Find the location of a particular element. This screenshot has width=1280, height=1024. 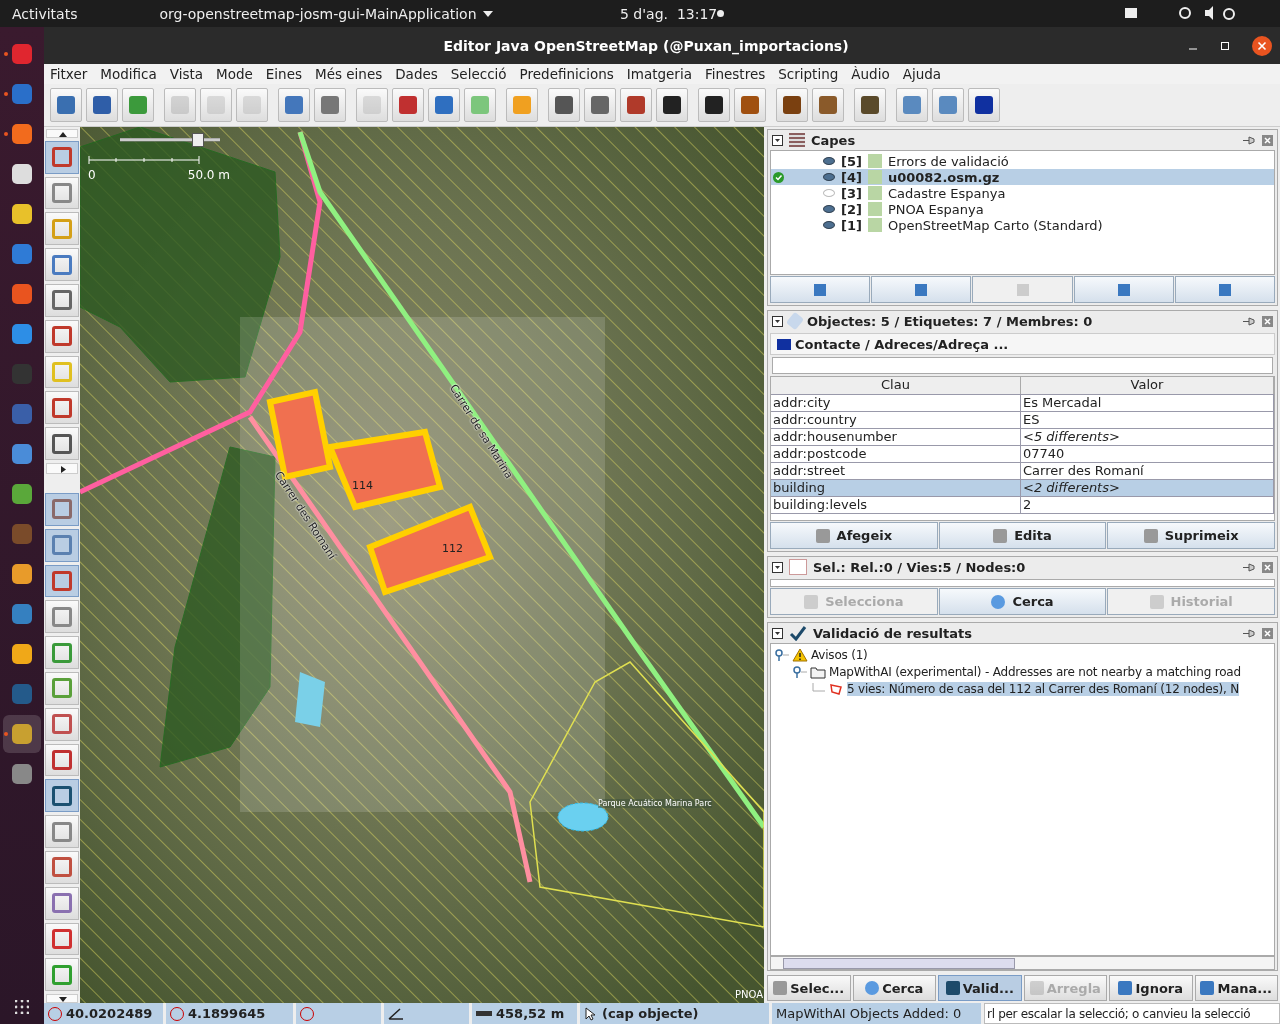

tag-action-button: Afegeix is located at coordinates (854, 535).